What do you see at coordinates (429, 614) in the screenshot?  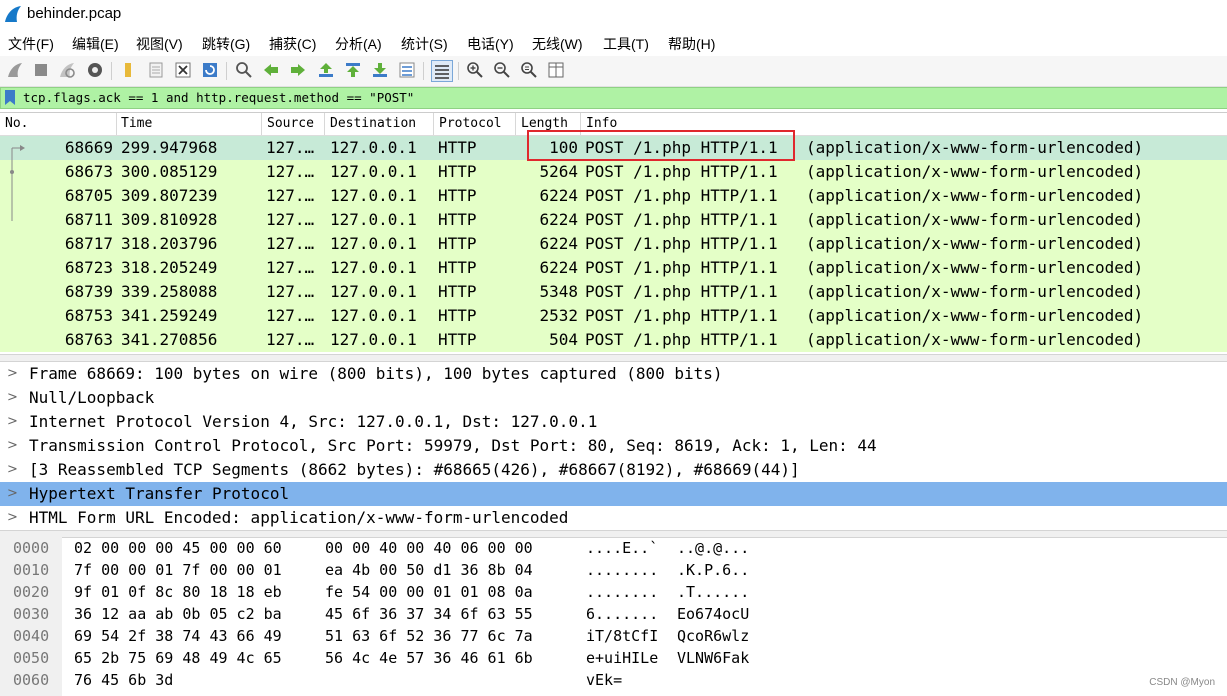 I see `hex-bytes: 45 6f 36 37 34 6f 63 55` at bounding box center [429, 614].